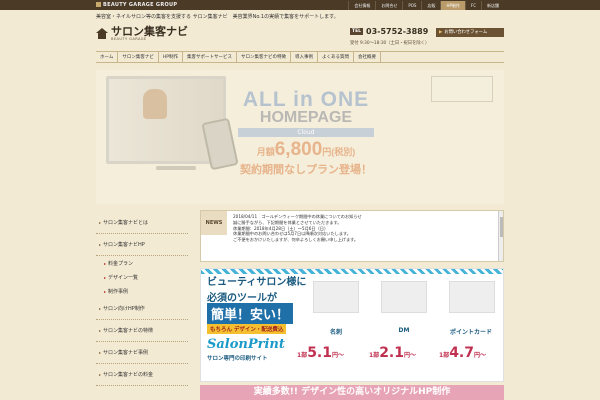 The image size is (600, 400). Describe the element at coordinates (335, 332) in the screenshot. I see `product-label-card: 名刺` at that location.